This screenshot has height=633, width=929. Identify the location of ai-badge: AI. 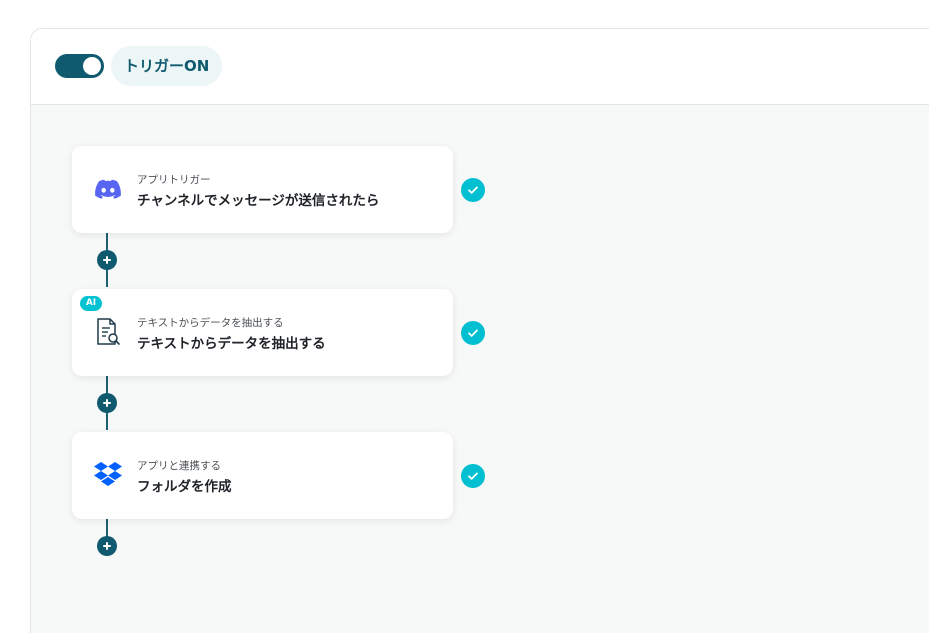
(91, 303).